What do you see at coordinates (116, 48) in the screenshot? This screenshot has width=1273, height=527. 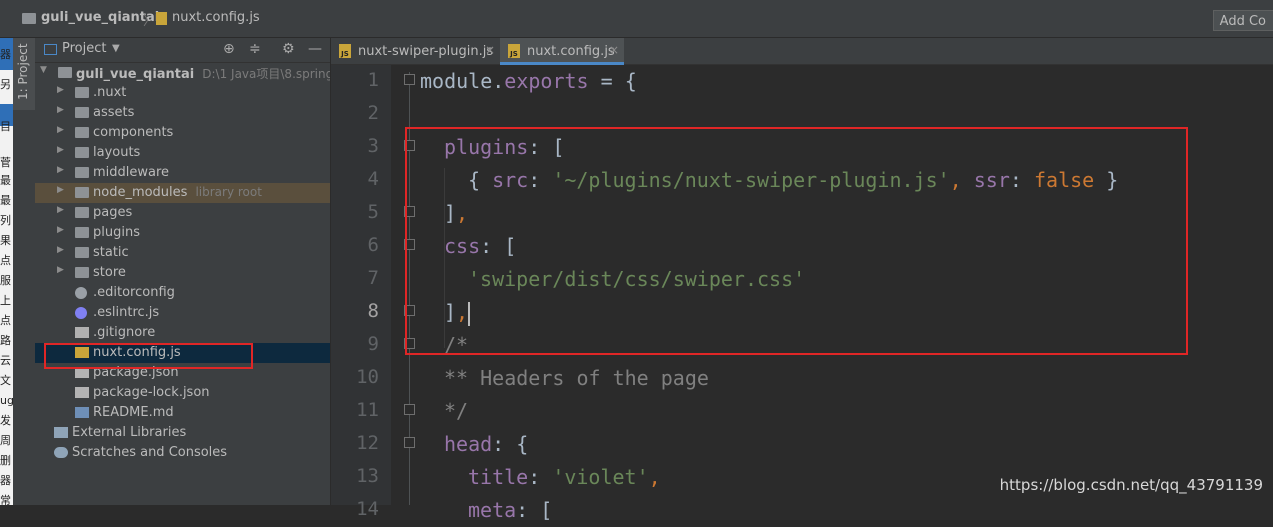 I see `caret-down-icon: ▼` at bounding box center [116, 48].